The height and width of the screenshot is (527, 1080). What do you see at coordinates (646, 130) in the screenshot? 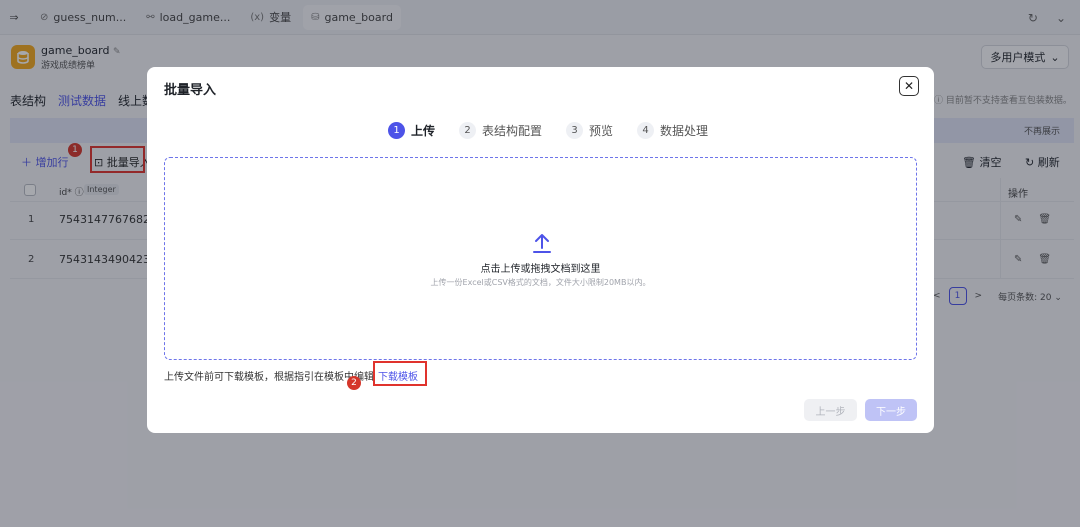
I see `step-number: 4` at bounding box center [646, 130].